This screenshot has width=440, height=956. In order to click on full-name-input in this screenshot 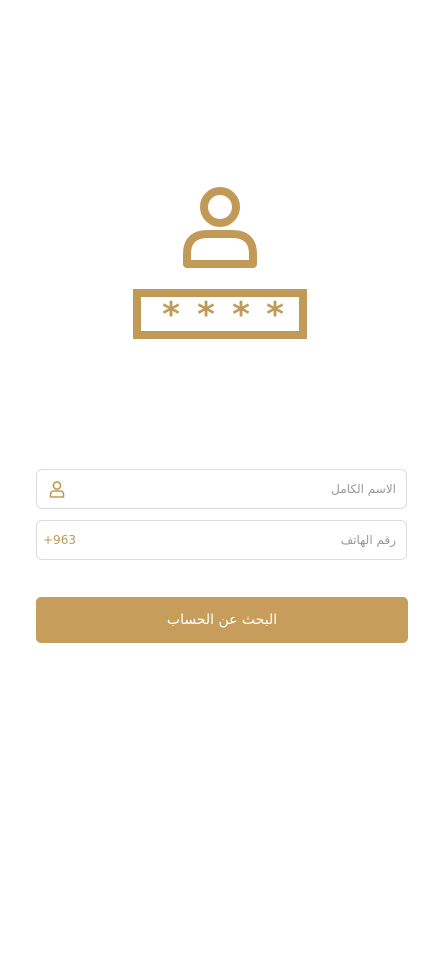, I will do `click(236, 489)`.